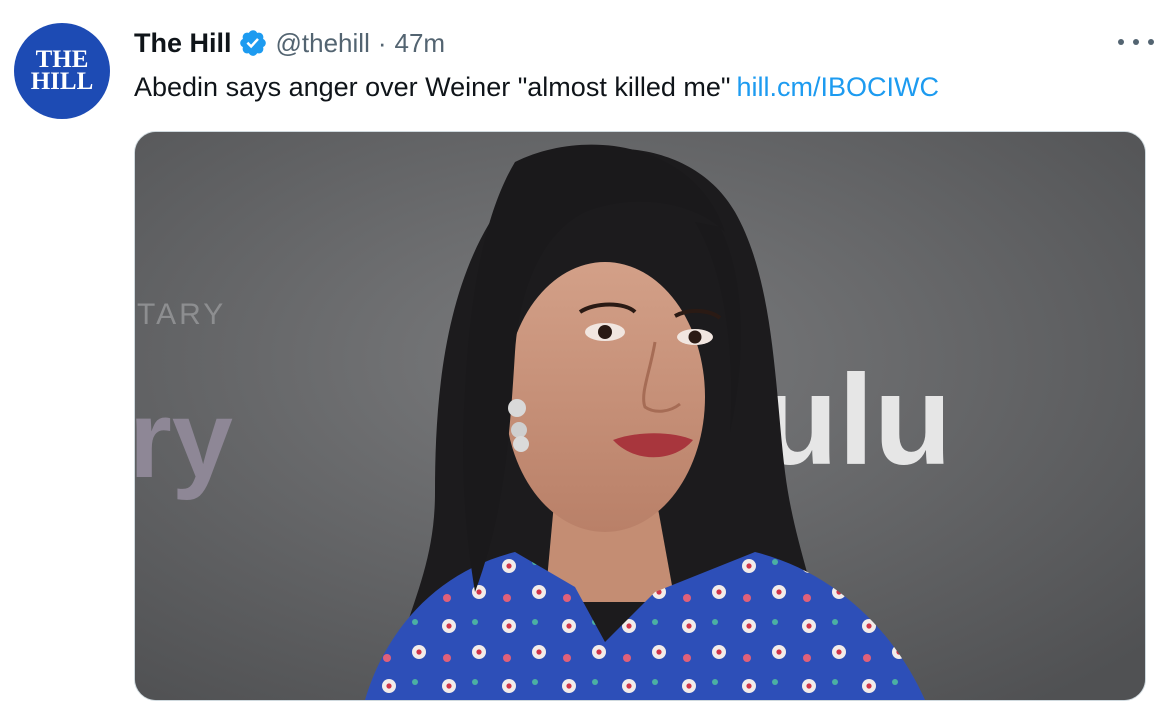 The height and width of the screenshot is (716, 1170). Describe the element at coordinates (323, 43) in the screenshot. I see `user-handle: @thehill` at that location.